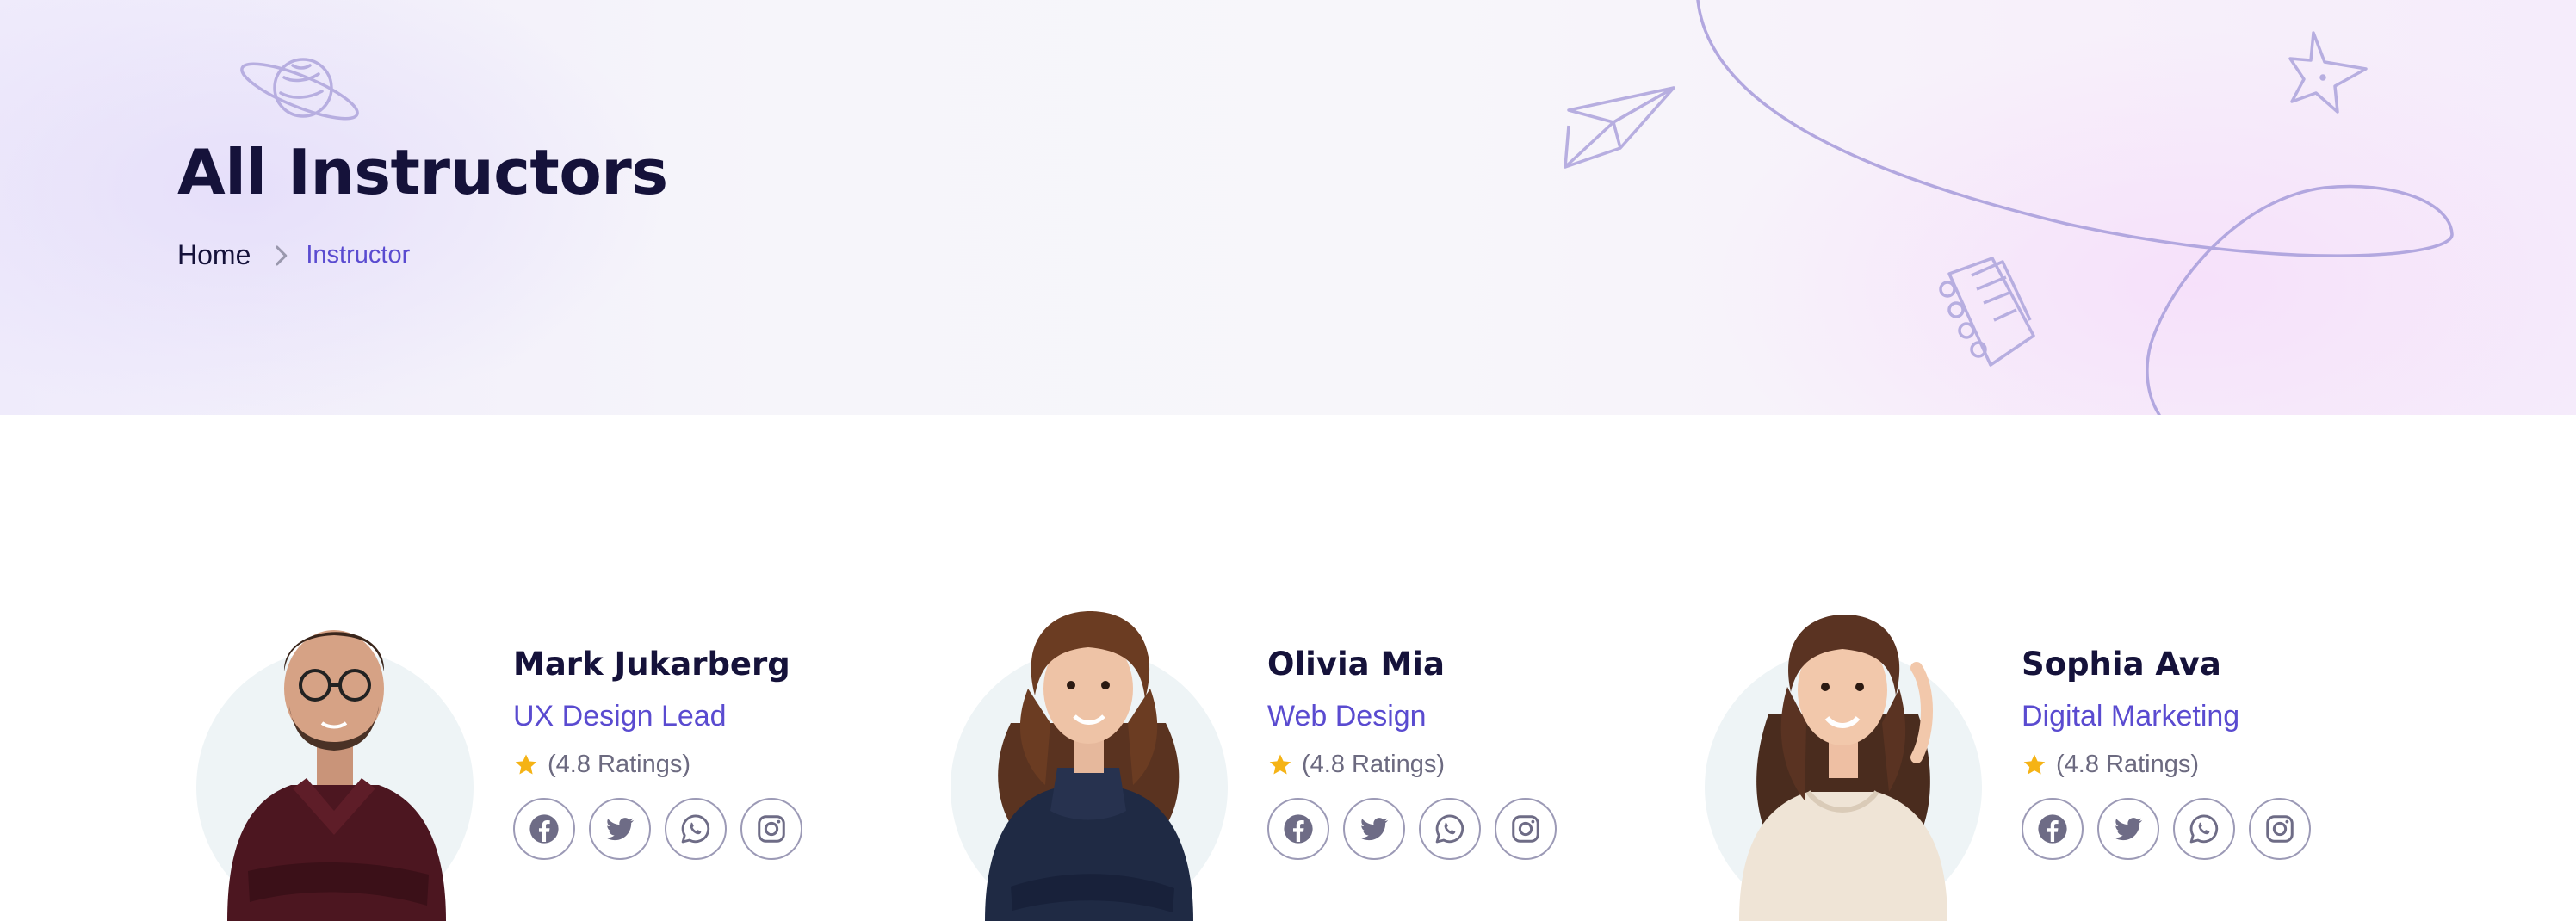  I want to click on instructor-role: UX Design Lead, so click(620, 716).